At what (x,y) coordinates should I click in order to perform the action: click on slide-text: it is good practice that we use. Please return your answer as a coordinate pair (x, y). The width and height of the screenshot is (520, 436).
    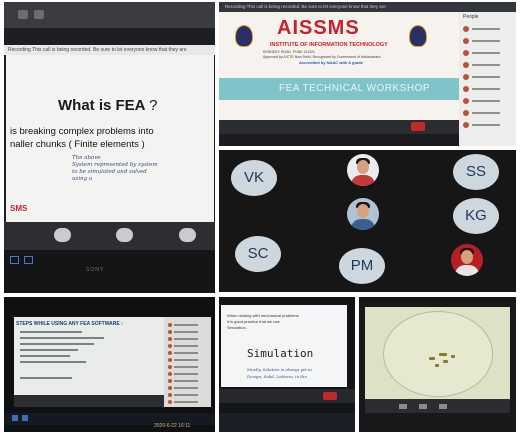
    Looking at the image, I should click on (253, 321).